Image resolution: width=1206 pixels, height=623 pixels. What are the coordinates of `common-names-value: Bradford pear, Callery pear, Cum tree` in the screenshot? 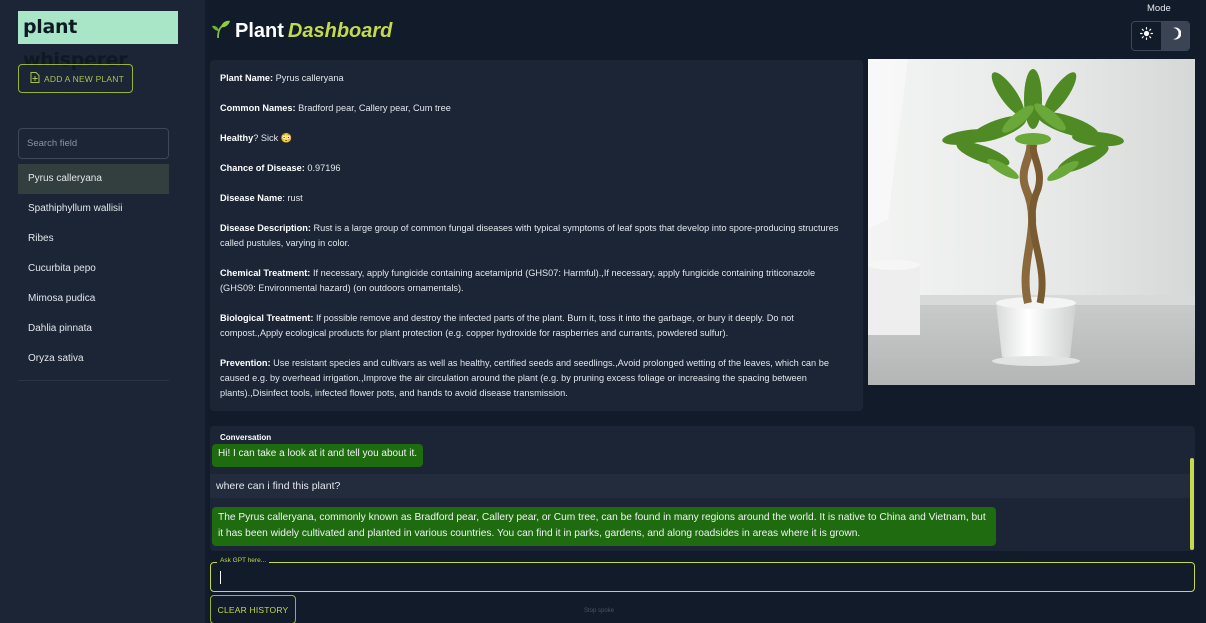 It's located at (374, 108).